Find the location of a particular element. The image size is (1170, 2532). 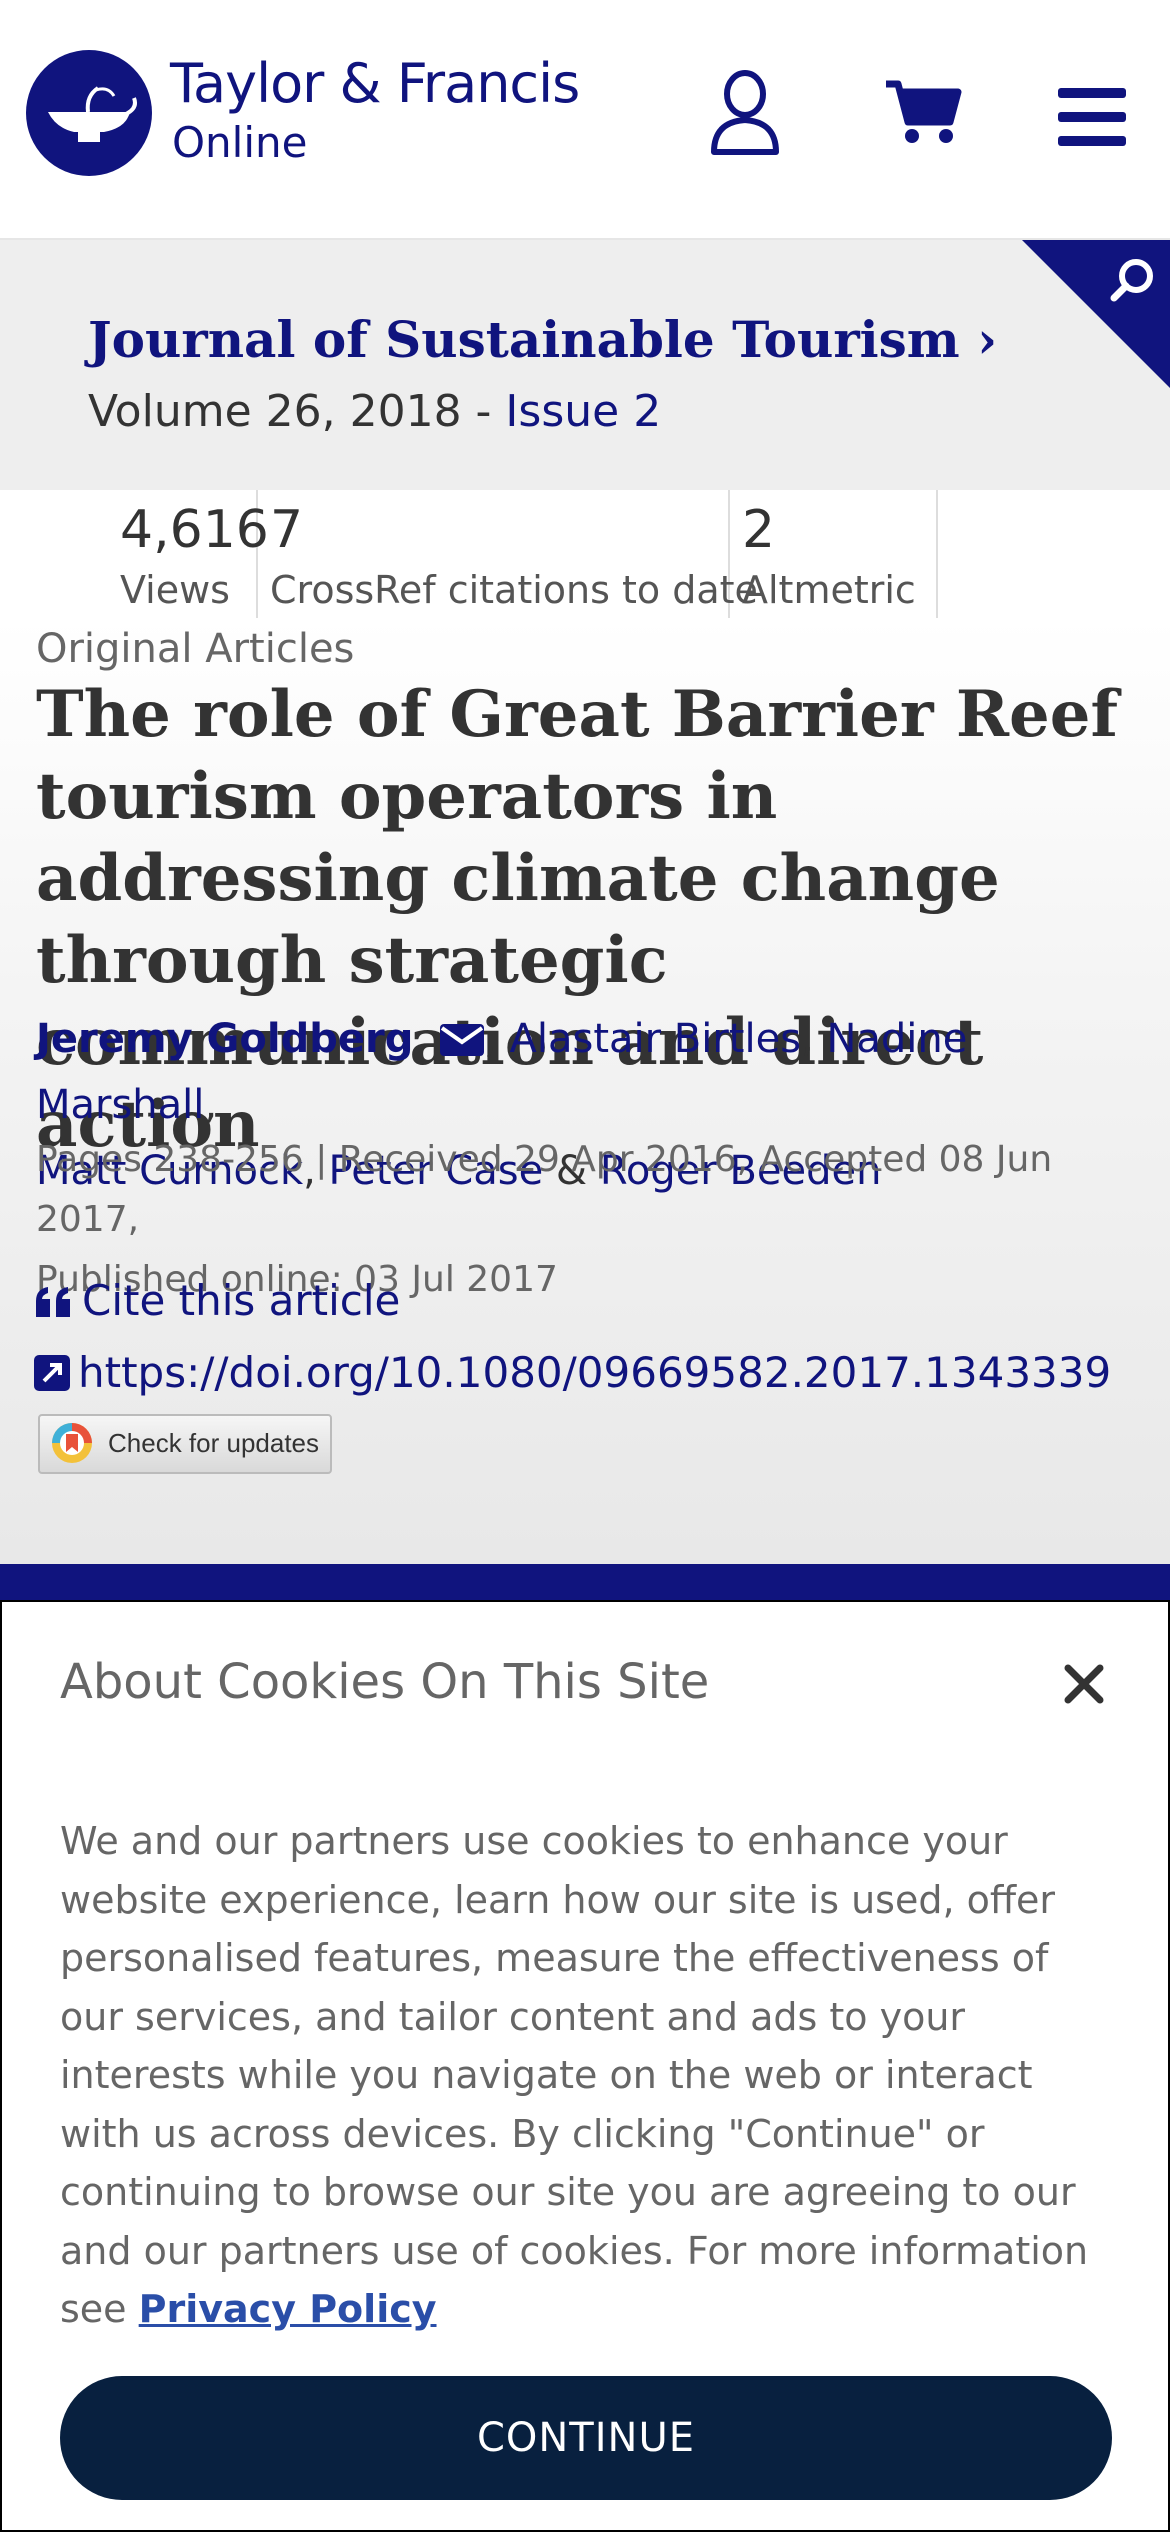

menu-icon is located at coordinates (1092, 117).